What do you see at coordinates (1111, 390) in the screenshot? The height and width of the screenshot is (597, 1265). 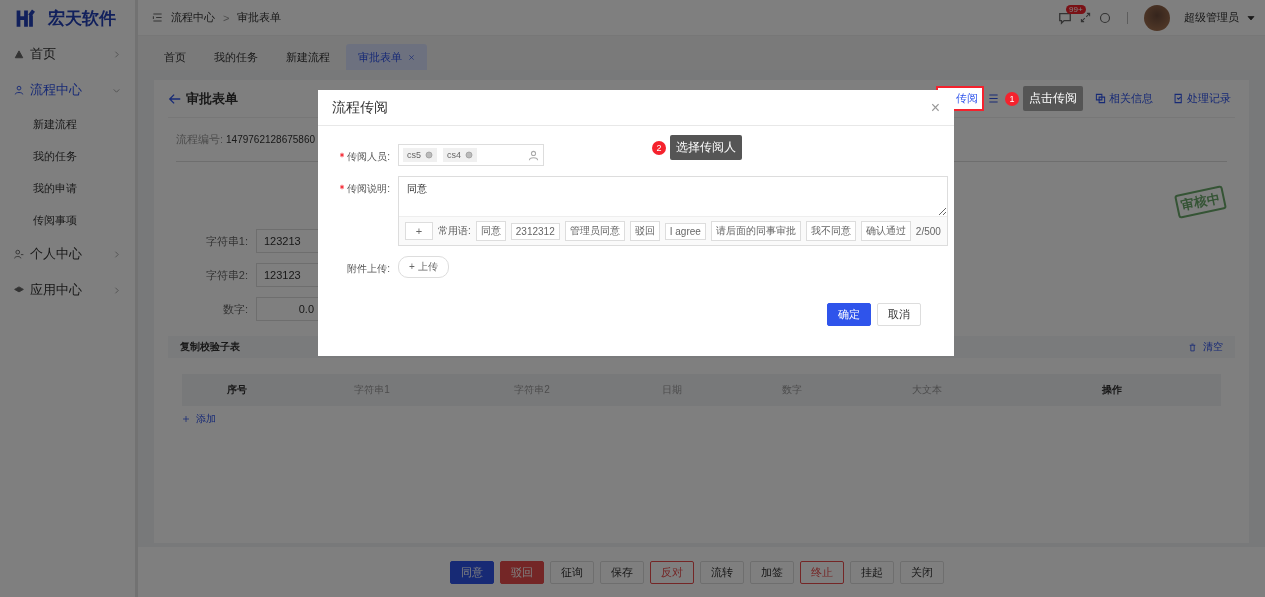 I see `column-header: 操作` at bounding box center [1111, 390].